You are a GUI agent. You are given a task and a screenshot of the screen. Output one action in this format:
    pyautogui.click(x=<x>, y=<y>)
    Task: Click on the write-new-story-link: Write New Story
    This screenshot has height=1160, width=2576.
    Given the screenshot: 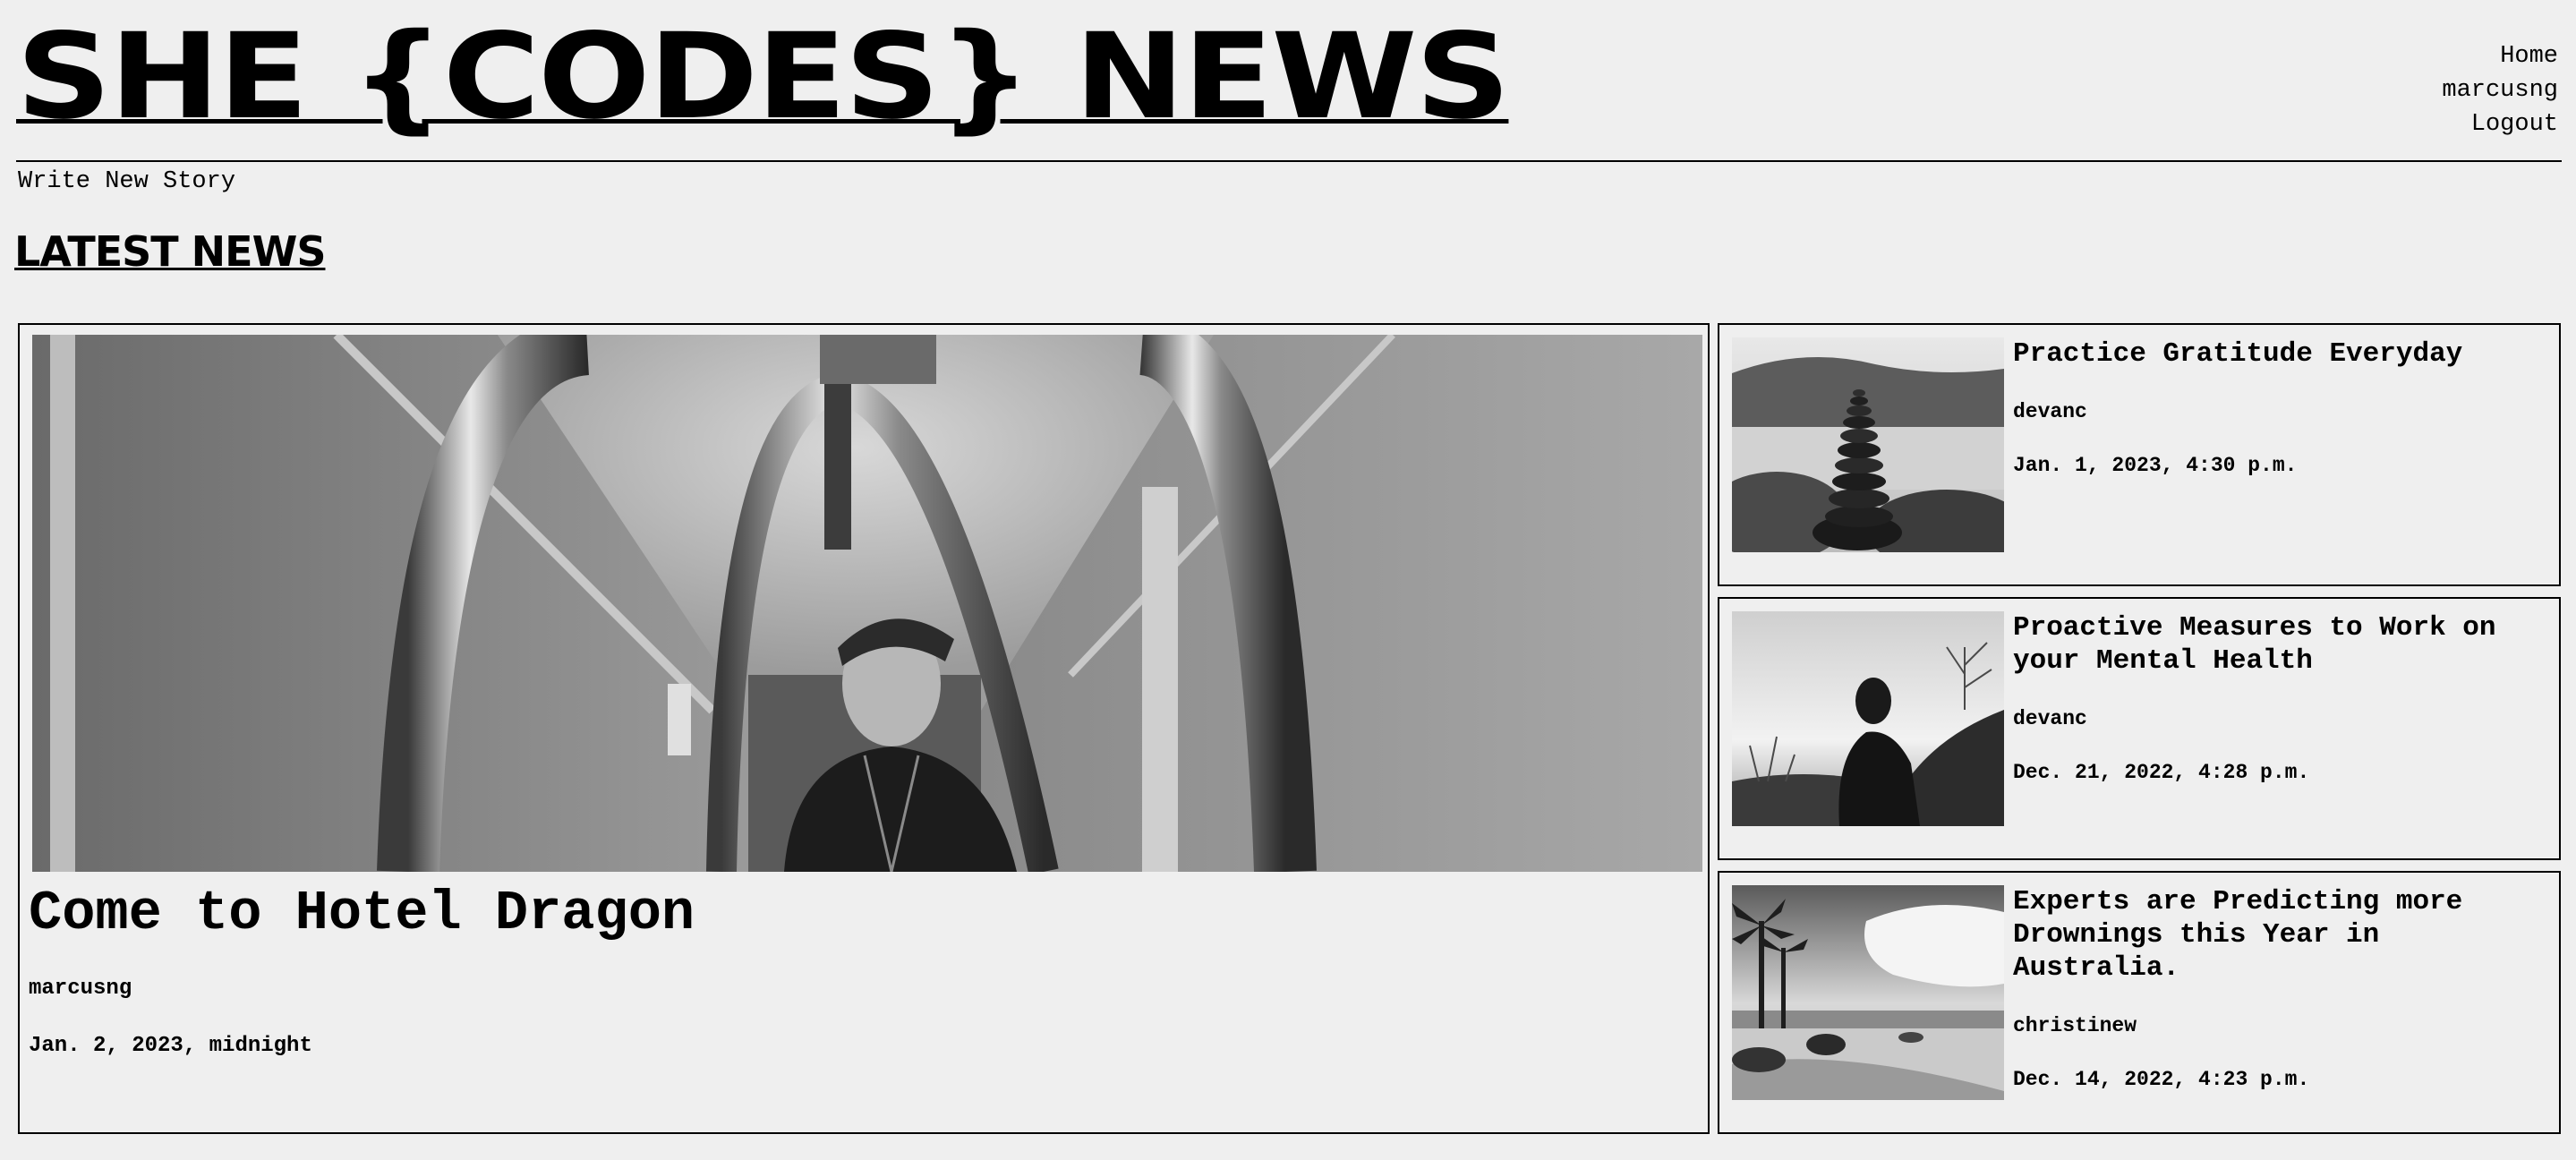 What is the action you would take?
    pyautogui.click(x=126, y=181)
    